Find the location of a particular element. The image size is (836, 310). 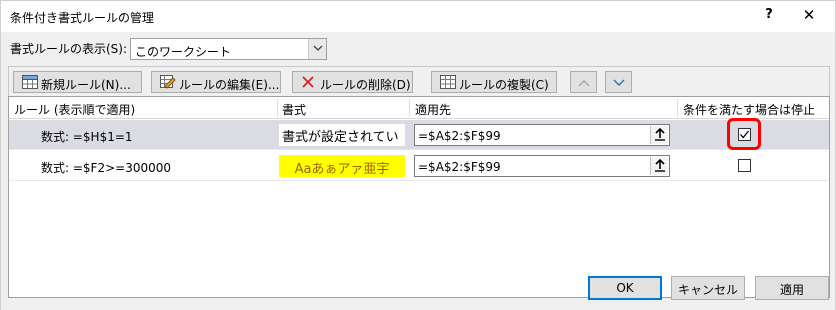

format-preview: Aaあぁアァ亜宇 is located at coordinates (342, 166).